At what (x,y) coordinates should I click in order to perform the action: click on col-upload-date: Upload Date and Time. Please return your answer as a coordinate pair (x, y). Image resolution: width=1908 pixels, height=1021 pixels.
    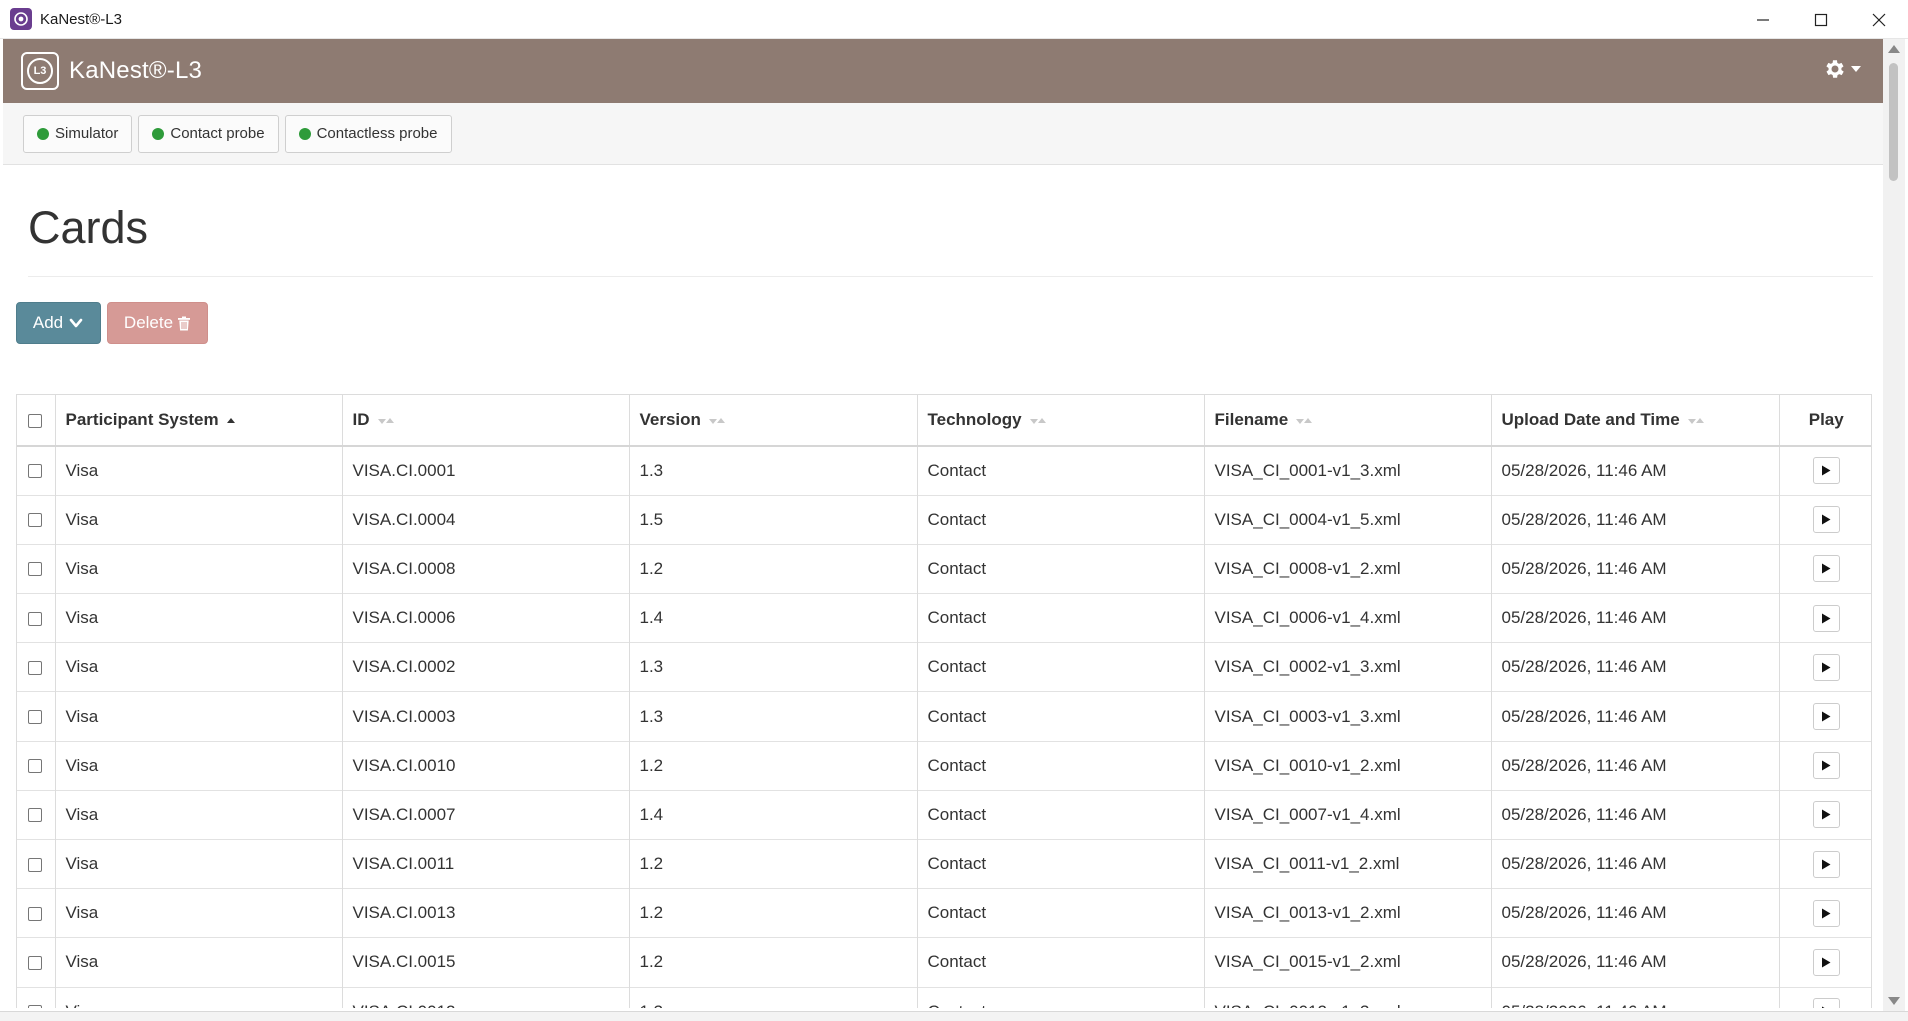
    Looking at the image, I should click on (1635, 421).